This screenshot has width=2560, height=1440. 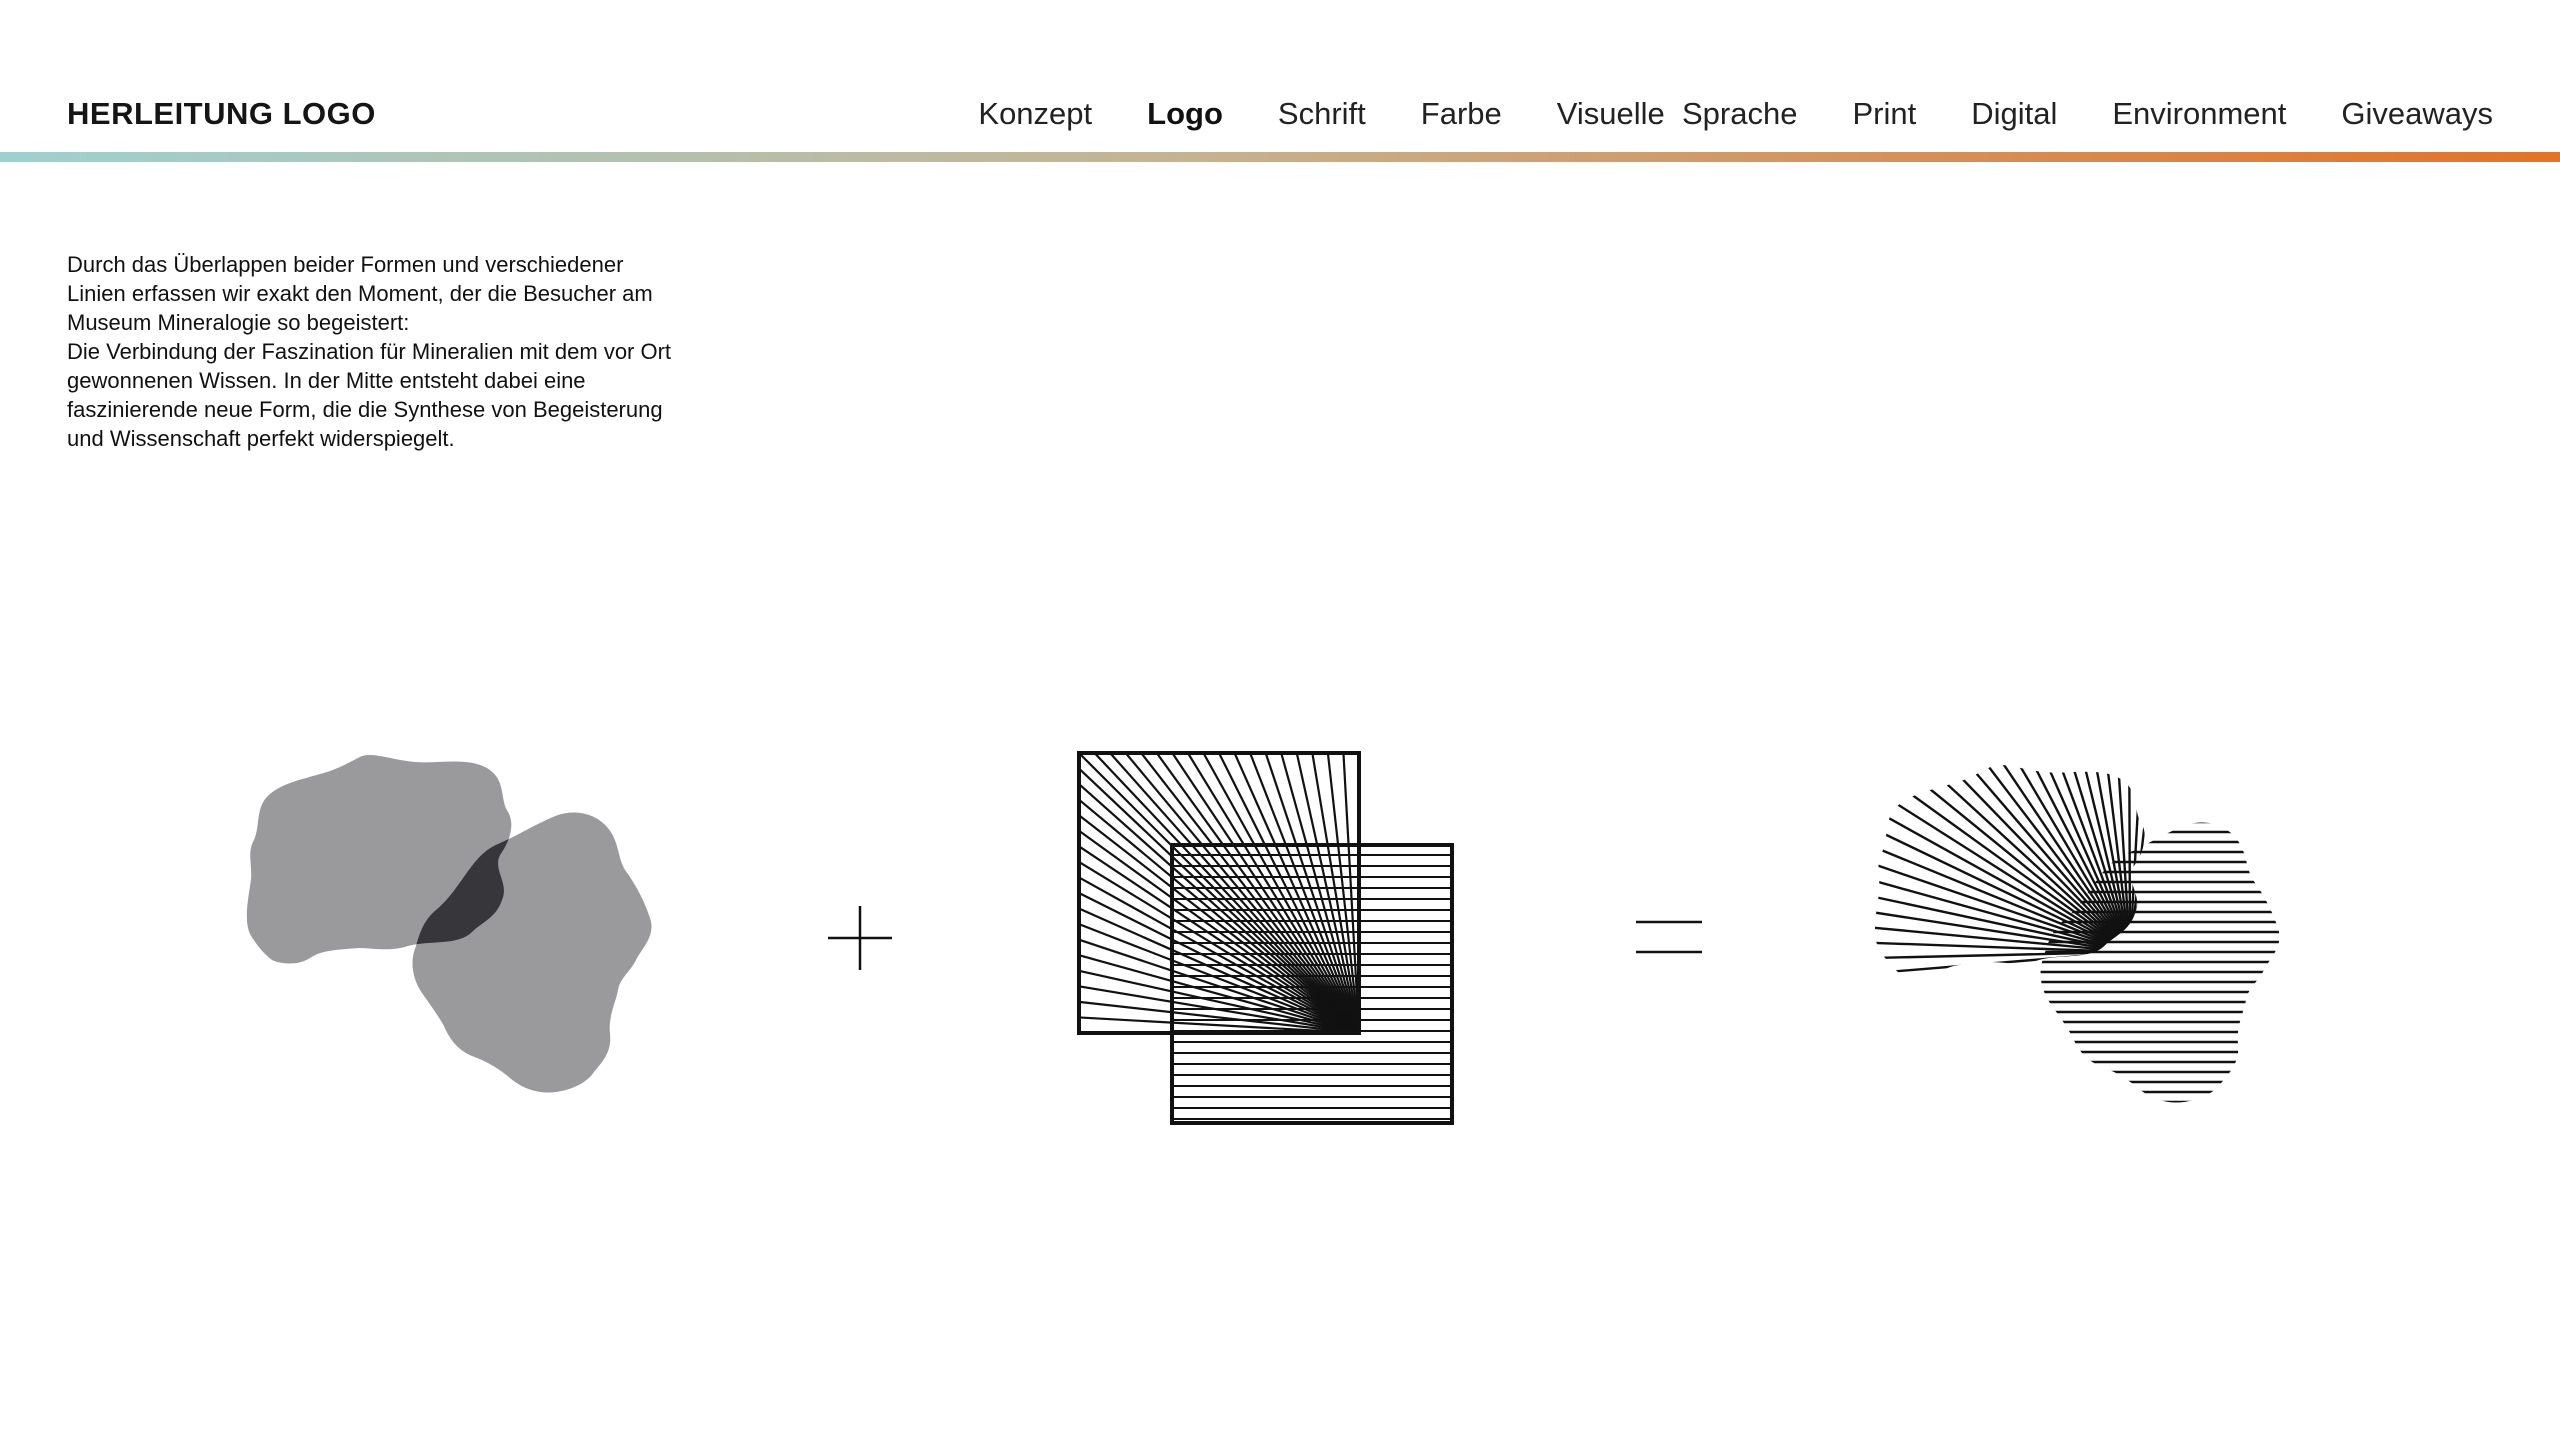 What do you see at coordinates (221, 113) in the screenshot?
I see `page-title: HERLEITUNG LOGO` at bounding box center [221, 113].